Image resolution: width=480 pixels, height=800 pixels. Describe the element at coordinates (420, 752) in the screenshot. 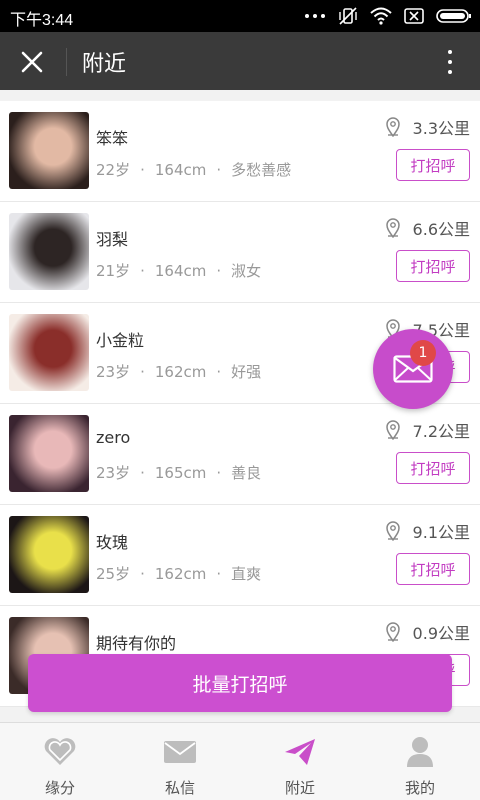

I see `person-icon` at that location.